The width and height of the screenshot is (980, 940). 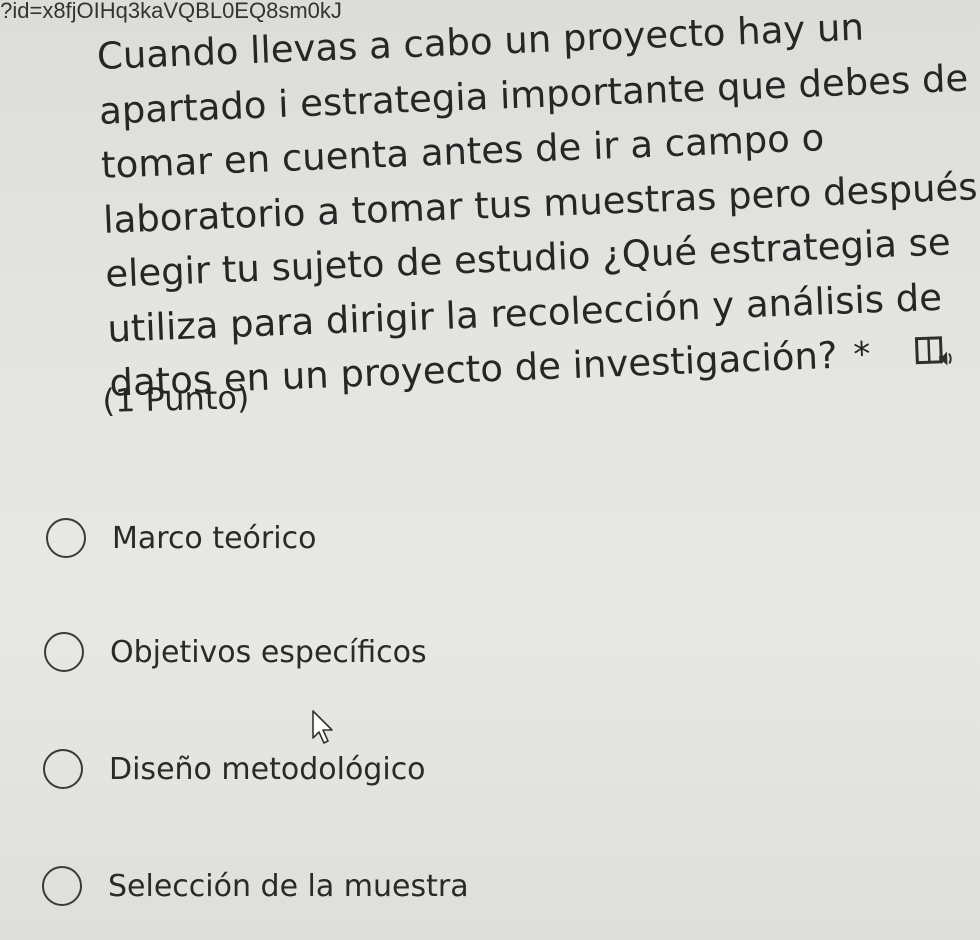 What do you see at coordinates (862, 355) in the screenshot?
I see `required-indicator: *` at bounding box center [862, 355].